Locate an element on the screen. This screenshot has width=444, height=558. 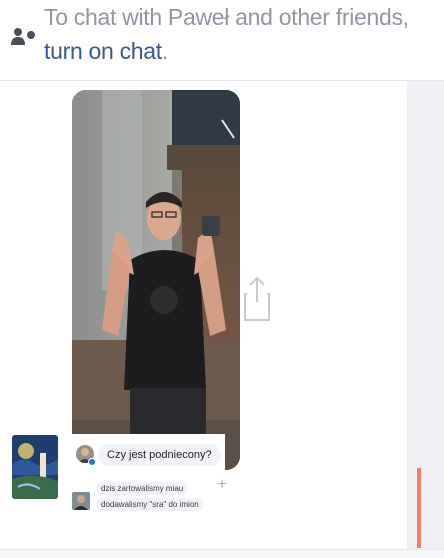
scrollbar-track is located at coordinates (425, 315).